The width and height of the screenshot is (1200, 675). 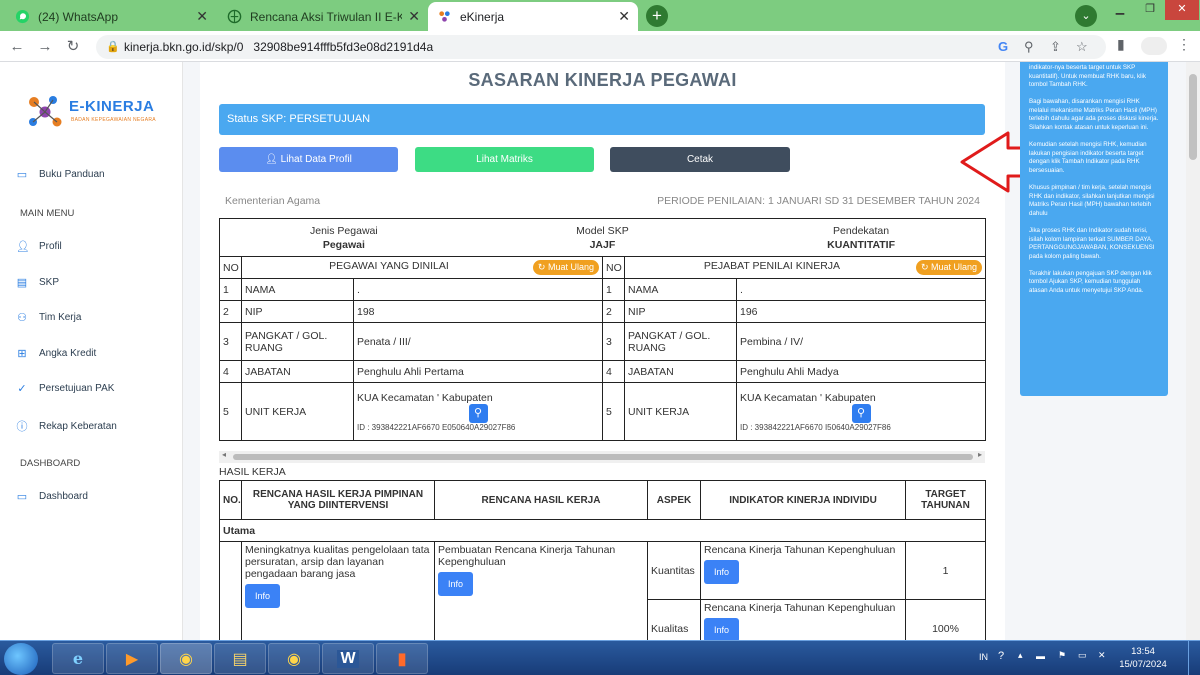 I want to click on zoom-icon: ⚲, so click(x=1029, y=47).